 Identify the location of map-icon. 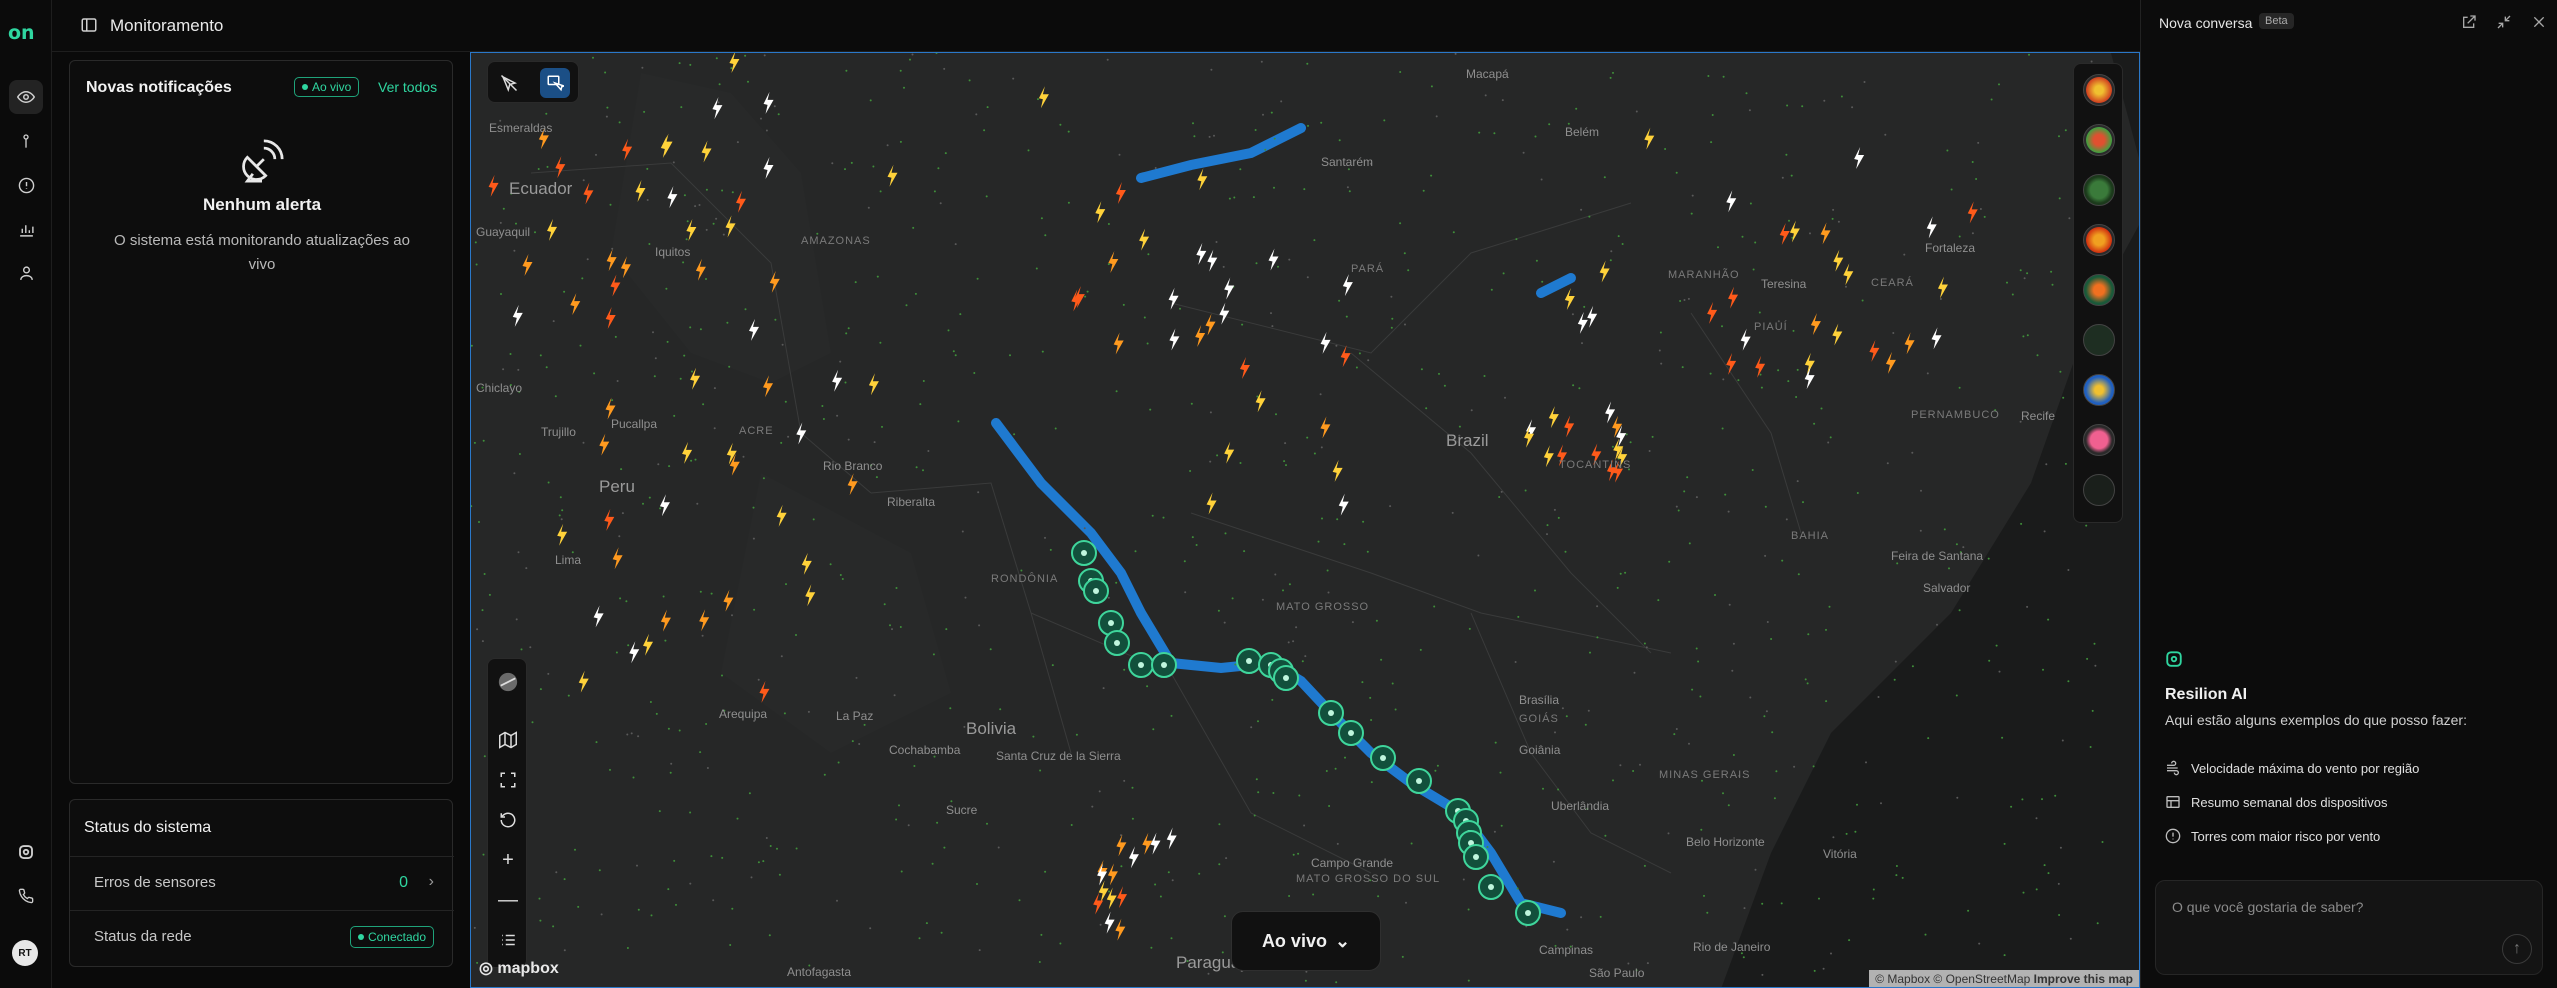
(508, 740).